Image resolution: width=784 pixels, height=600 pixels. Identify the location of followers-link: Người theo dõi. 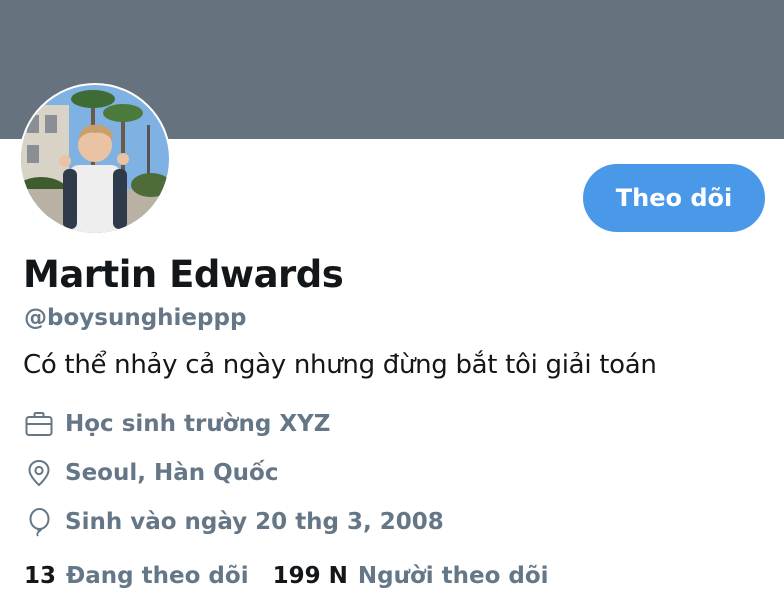
(453, 576).